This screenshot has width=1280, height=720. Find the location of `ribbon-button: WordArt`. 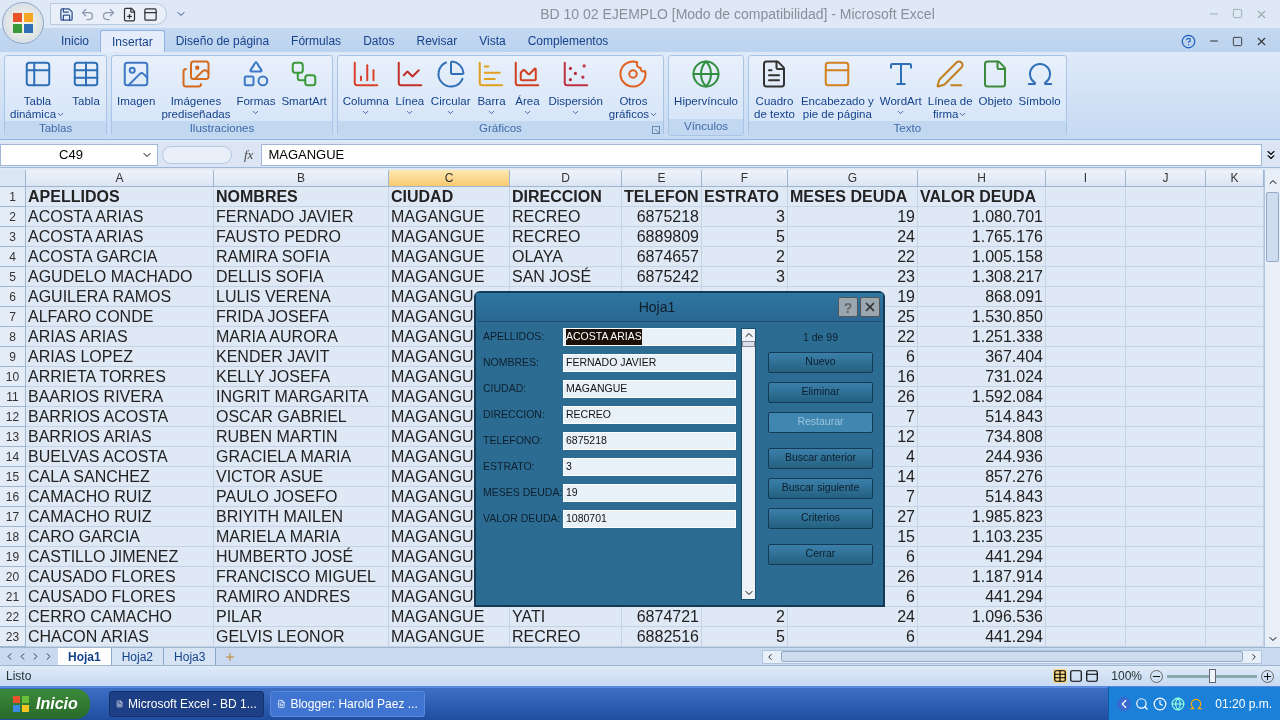

ribbon-button: WordArt is located at coordinates (900, 90).